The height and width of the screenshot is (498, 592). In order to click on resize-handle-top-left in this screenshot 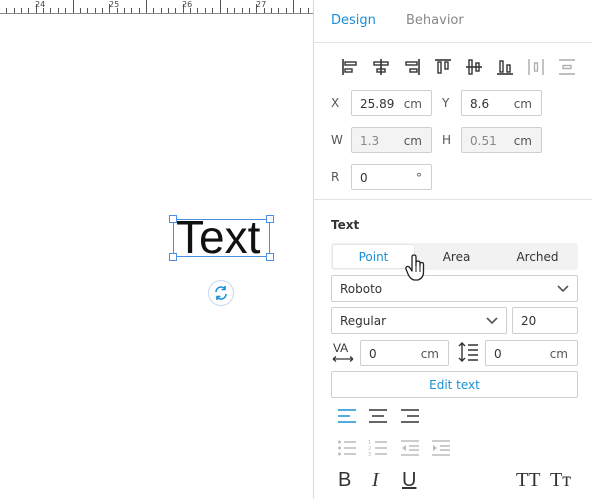, I will do `click(173, 219)`.